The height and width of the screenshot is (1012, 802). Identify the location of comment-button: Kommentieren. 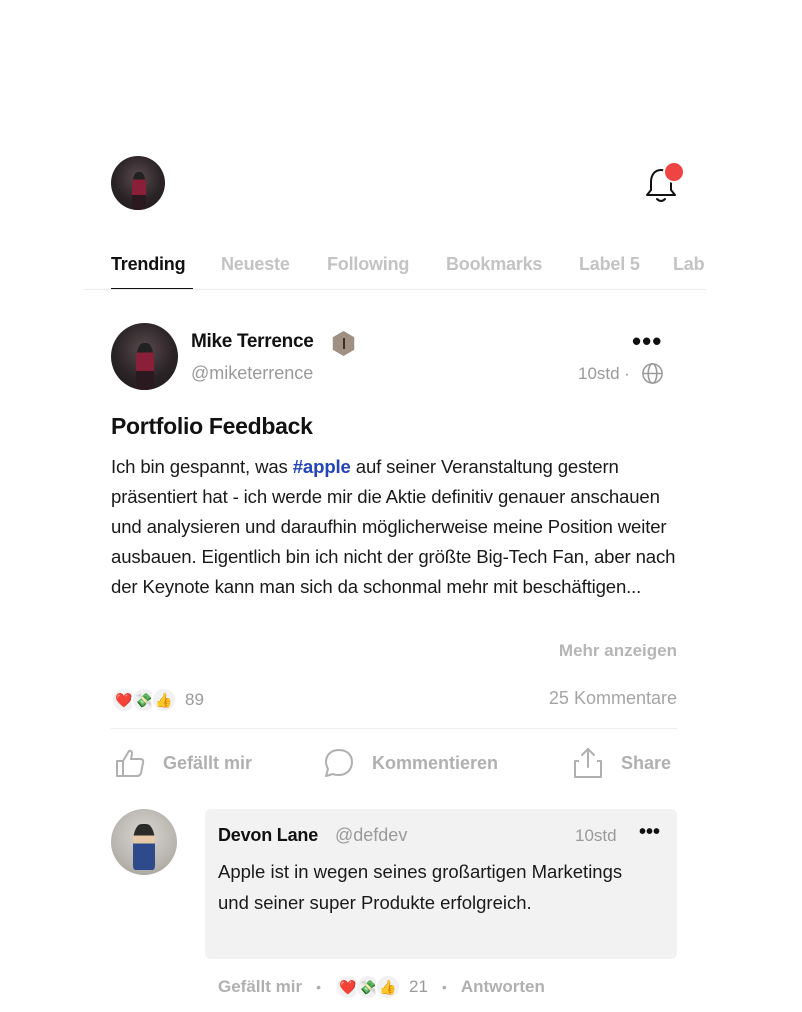
(410, 763).